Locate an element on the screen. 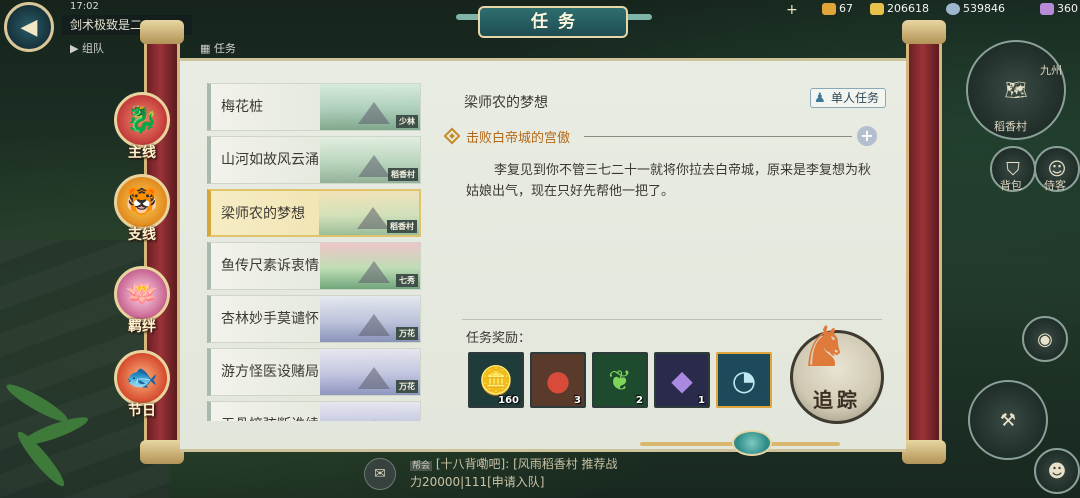 The width and height of the screenshot is (1080, 498). tassel-ornament is located at coordinates (745, 444).